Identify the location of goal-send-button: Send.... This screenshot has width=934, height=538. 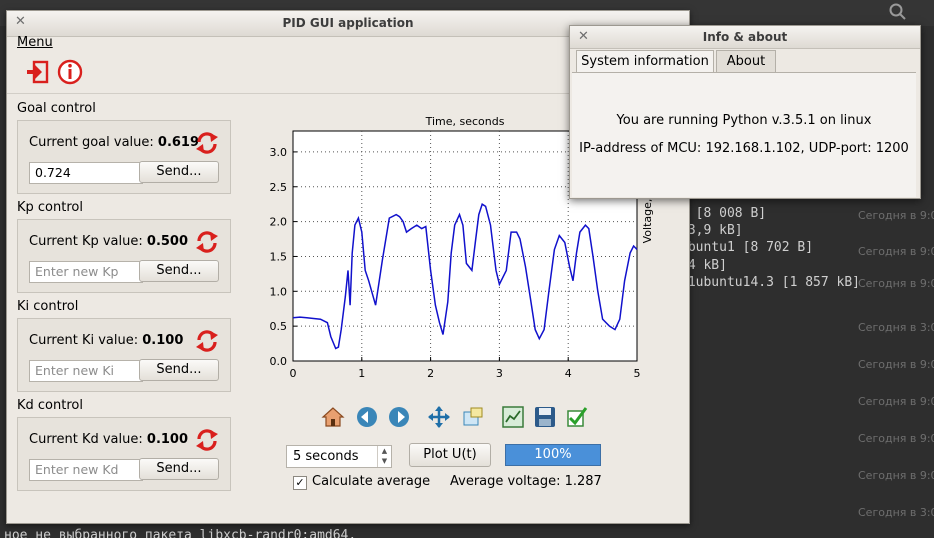
(179, 172).